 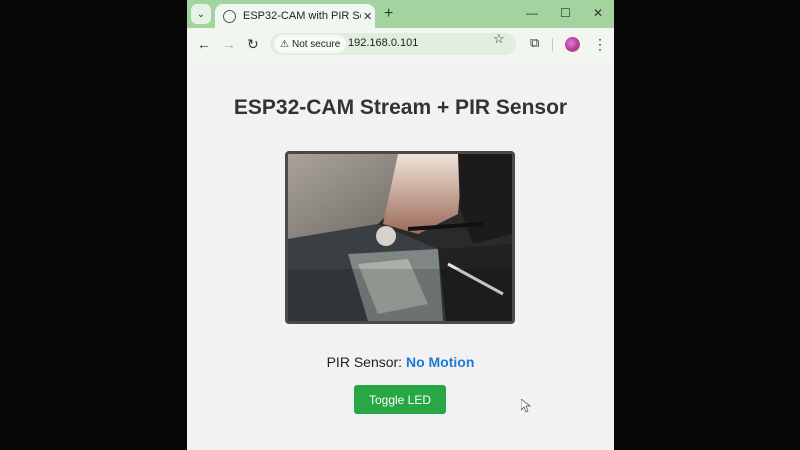 I want to click on minimize-button: —, so click(x=532, y=13).